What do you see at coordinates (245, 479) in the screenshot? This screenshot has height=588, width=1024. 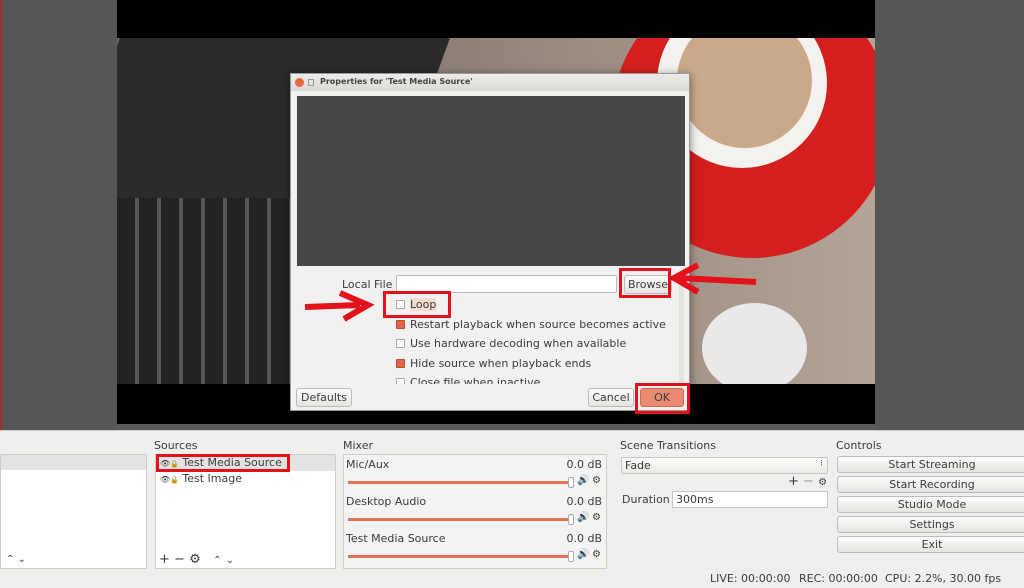 I see `source-item: 👁🔒 Test Image` at bounding box center [245, 479].